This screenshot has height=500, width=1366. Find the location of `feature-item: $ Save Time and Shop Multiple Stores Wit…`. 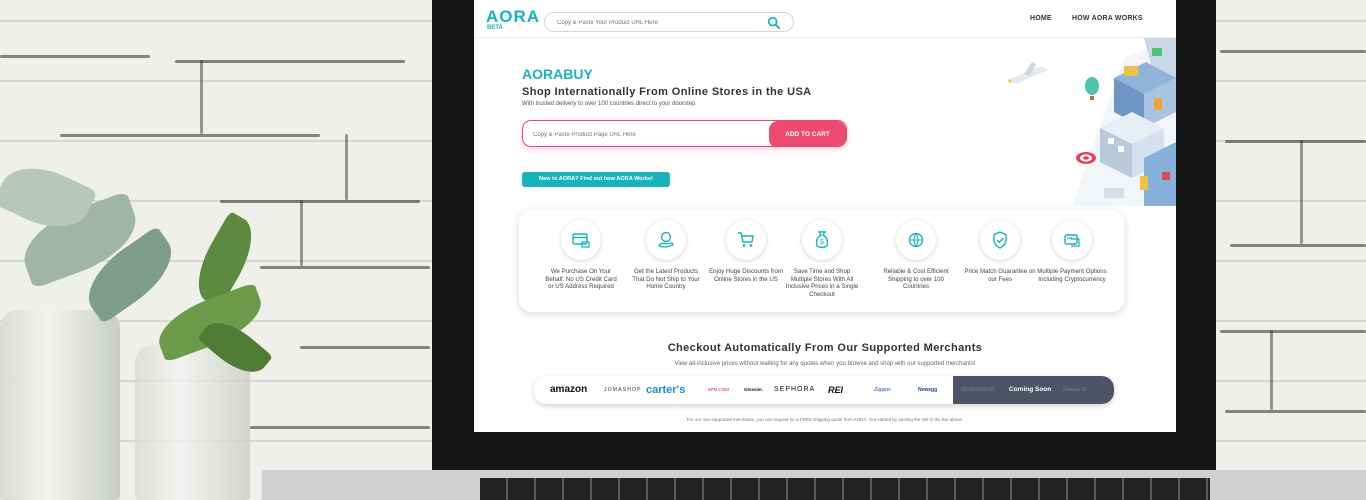

feature-item: $ Save Time and Shop Multiple Stores Wit… is located at coordinates (822, 259).